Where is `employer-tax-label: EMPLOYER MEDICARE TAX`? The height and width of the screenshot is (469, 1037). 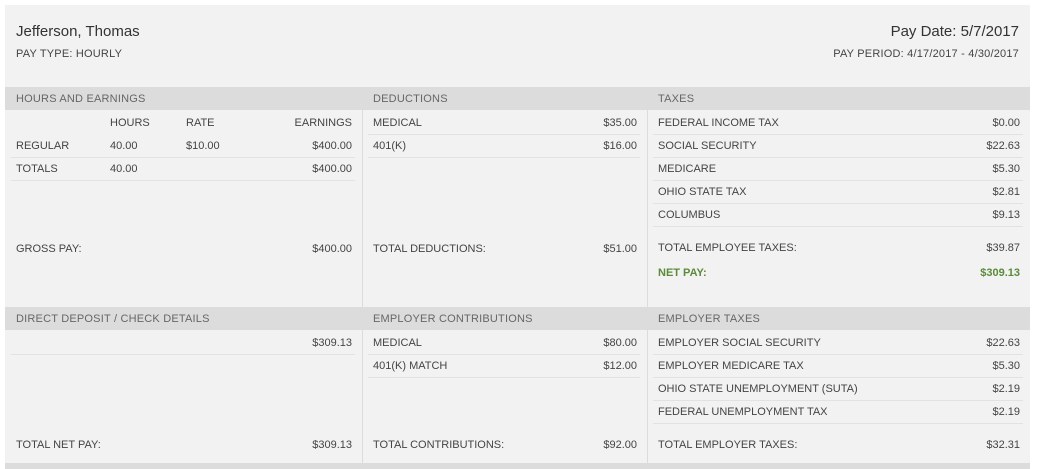 employer-tax-label: EMPLOYER MEDICARE TAX is located at coordinates (731, 366).